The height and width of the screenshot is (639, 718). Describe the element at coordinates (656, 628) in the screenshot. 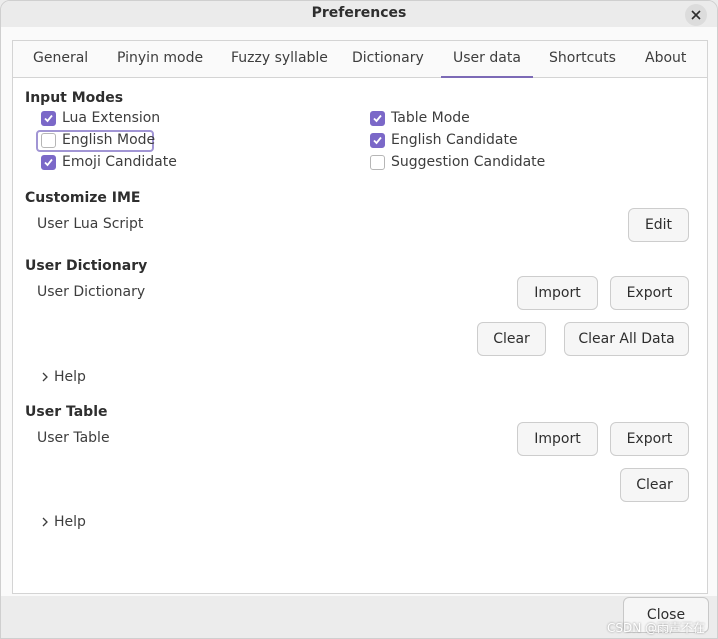

I see `watermark: CSDN @雨声不在` at that location.